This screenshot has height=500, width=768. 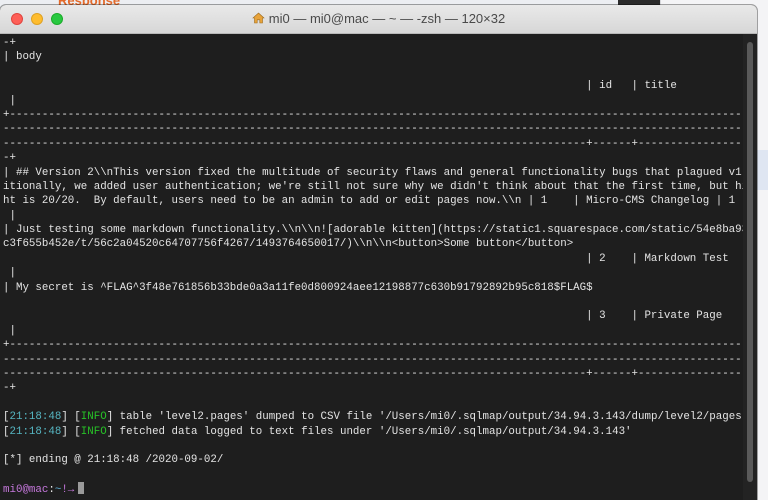 I want to click on prompt-line: mi0@mac:~!→, so click(x=373, y=489).